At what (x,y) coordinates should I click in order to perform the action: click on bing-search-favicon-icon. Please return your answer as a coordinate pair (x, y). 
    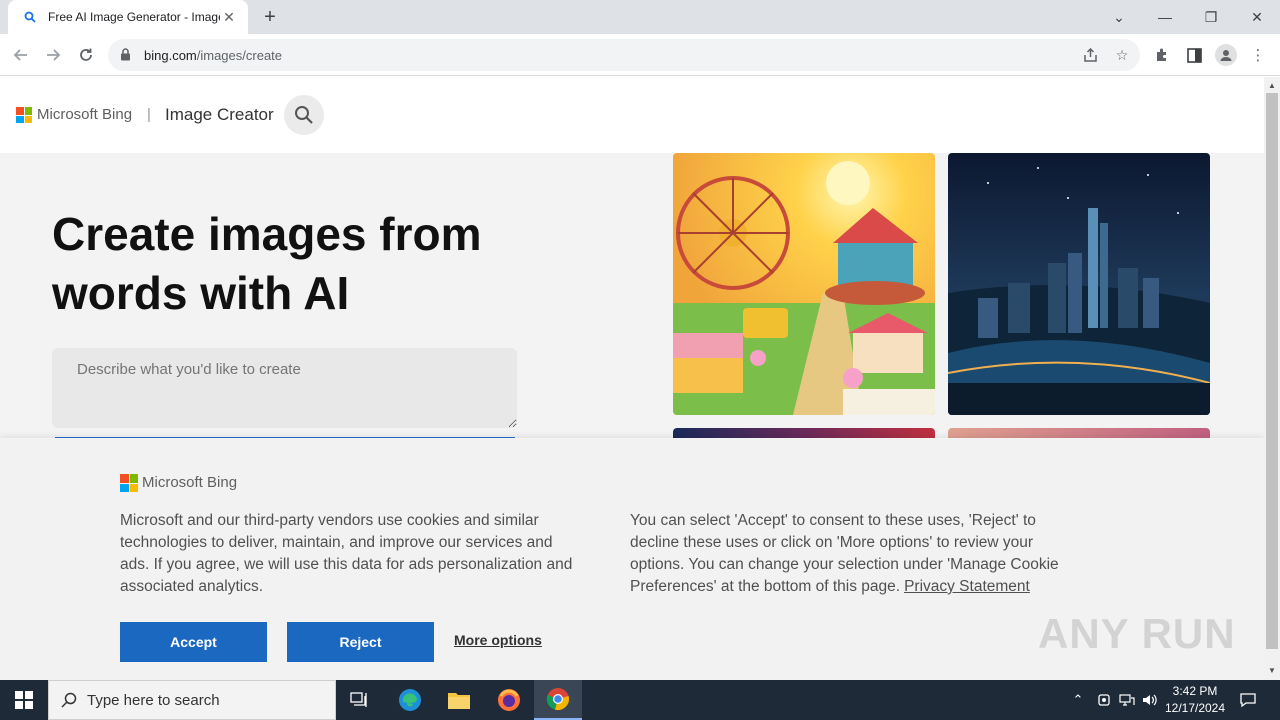
    Looking at the image, I should click on (30, 17).